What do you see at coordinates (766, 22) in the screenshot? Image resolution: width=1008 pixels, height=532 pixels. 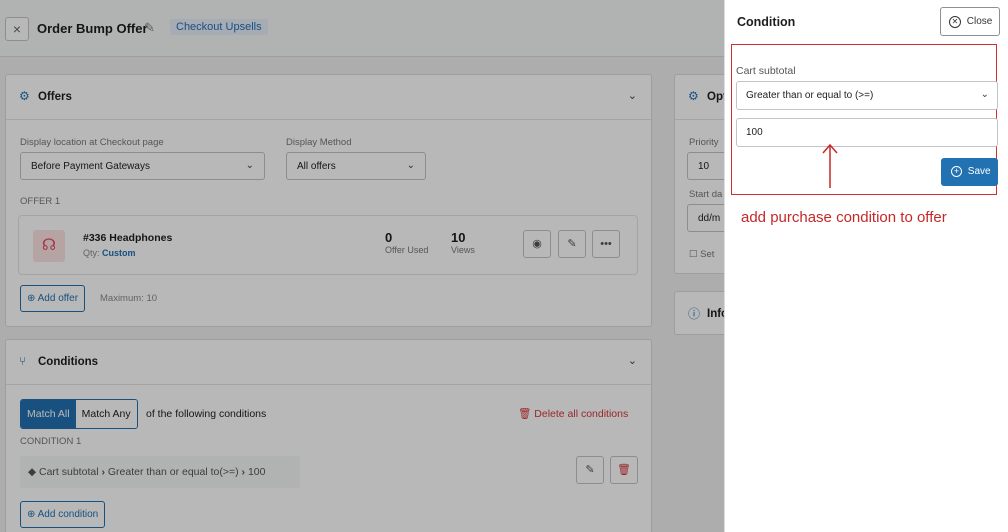 I see `panel-title: Condition` at bounding box center [766, 22].